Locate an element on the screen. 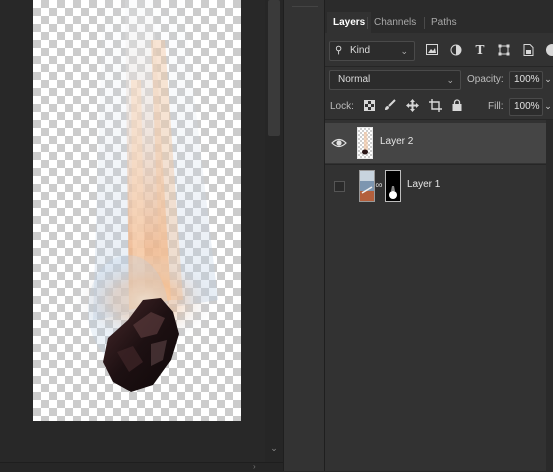 The width and height of the screenshot is (553, 472). panel-divider is located at coordinates (439, 119).